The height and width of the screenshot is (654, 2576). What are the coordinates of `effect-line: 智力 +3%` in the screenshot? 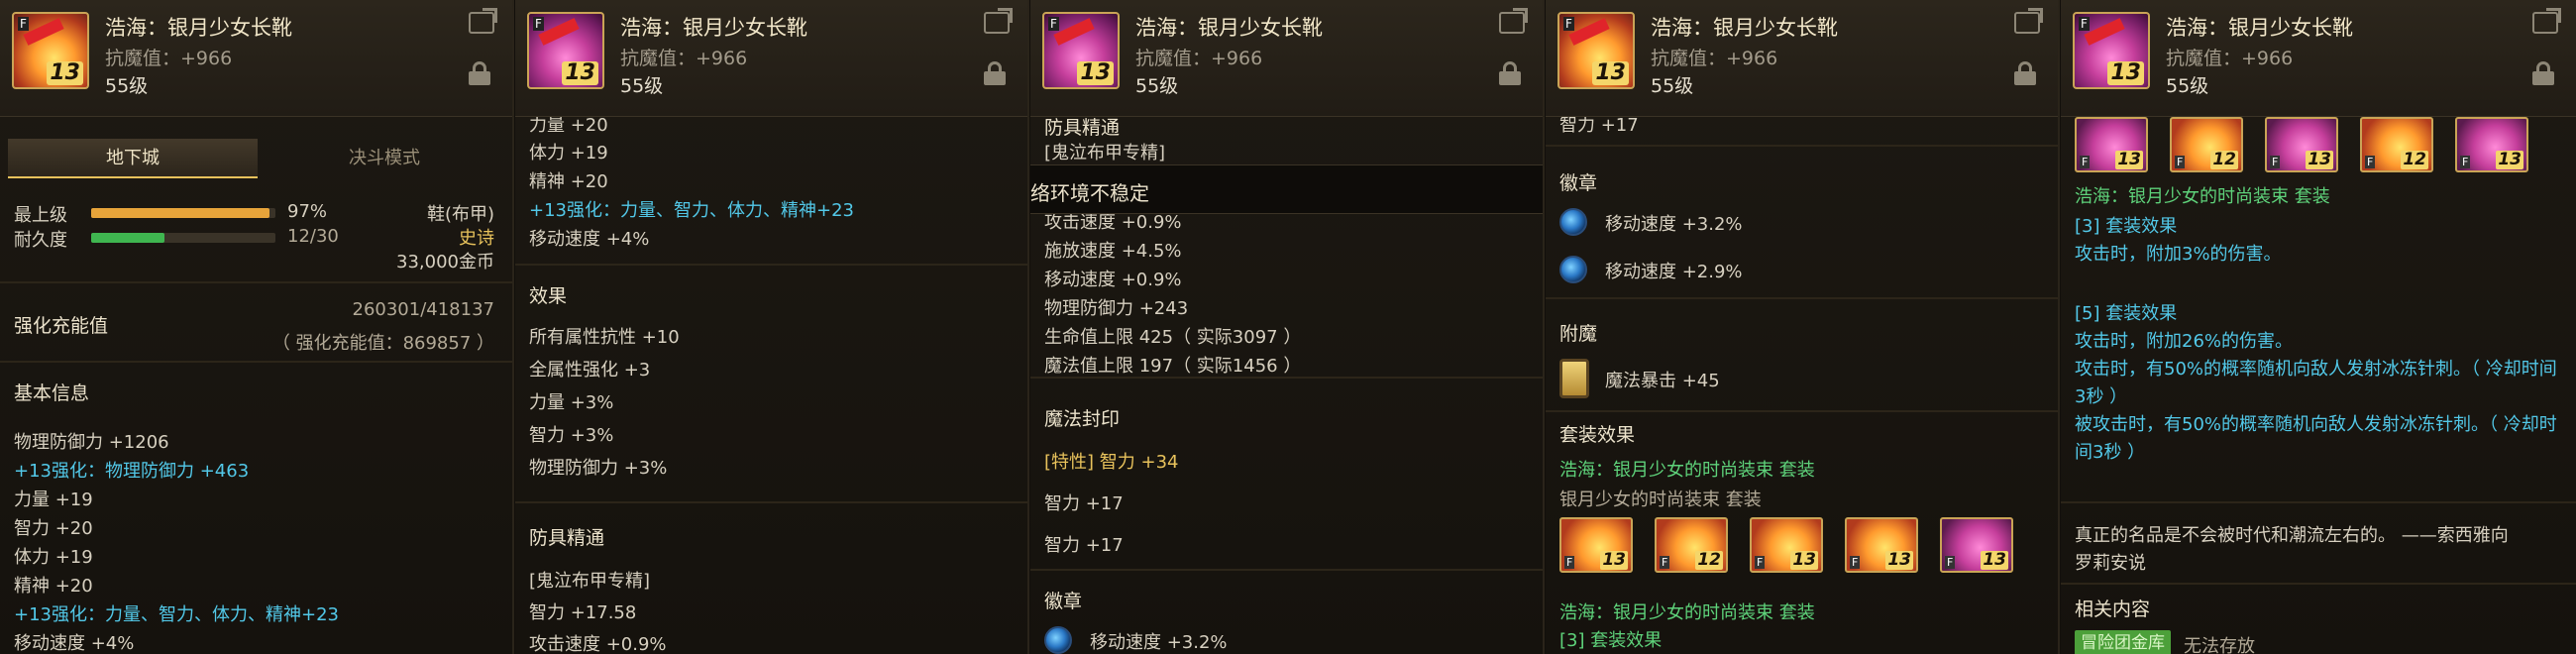 It's located at (571, 435).